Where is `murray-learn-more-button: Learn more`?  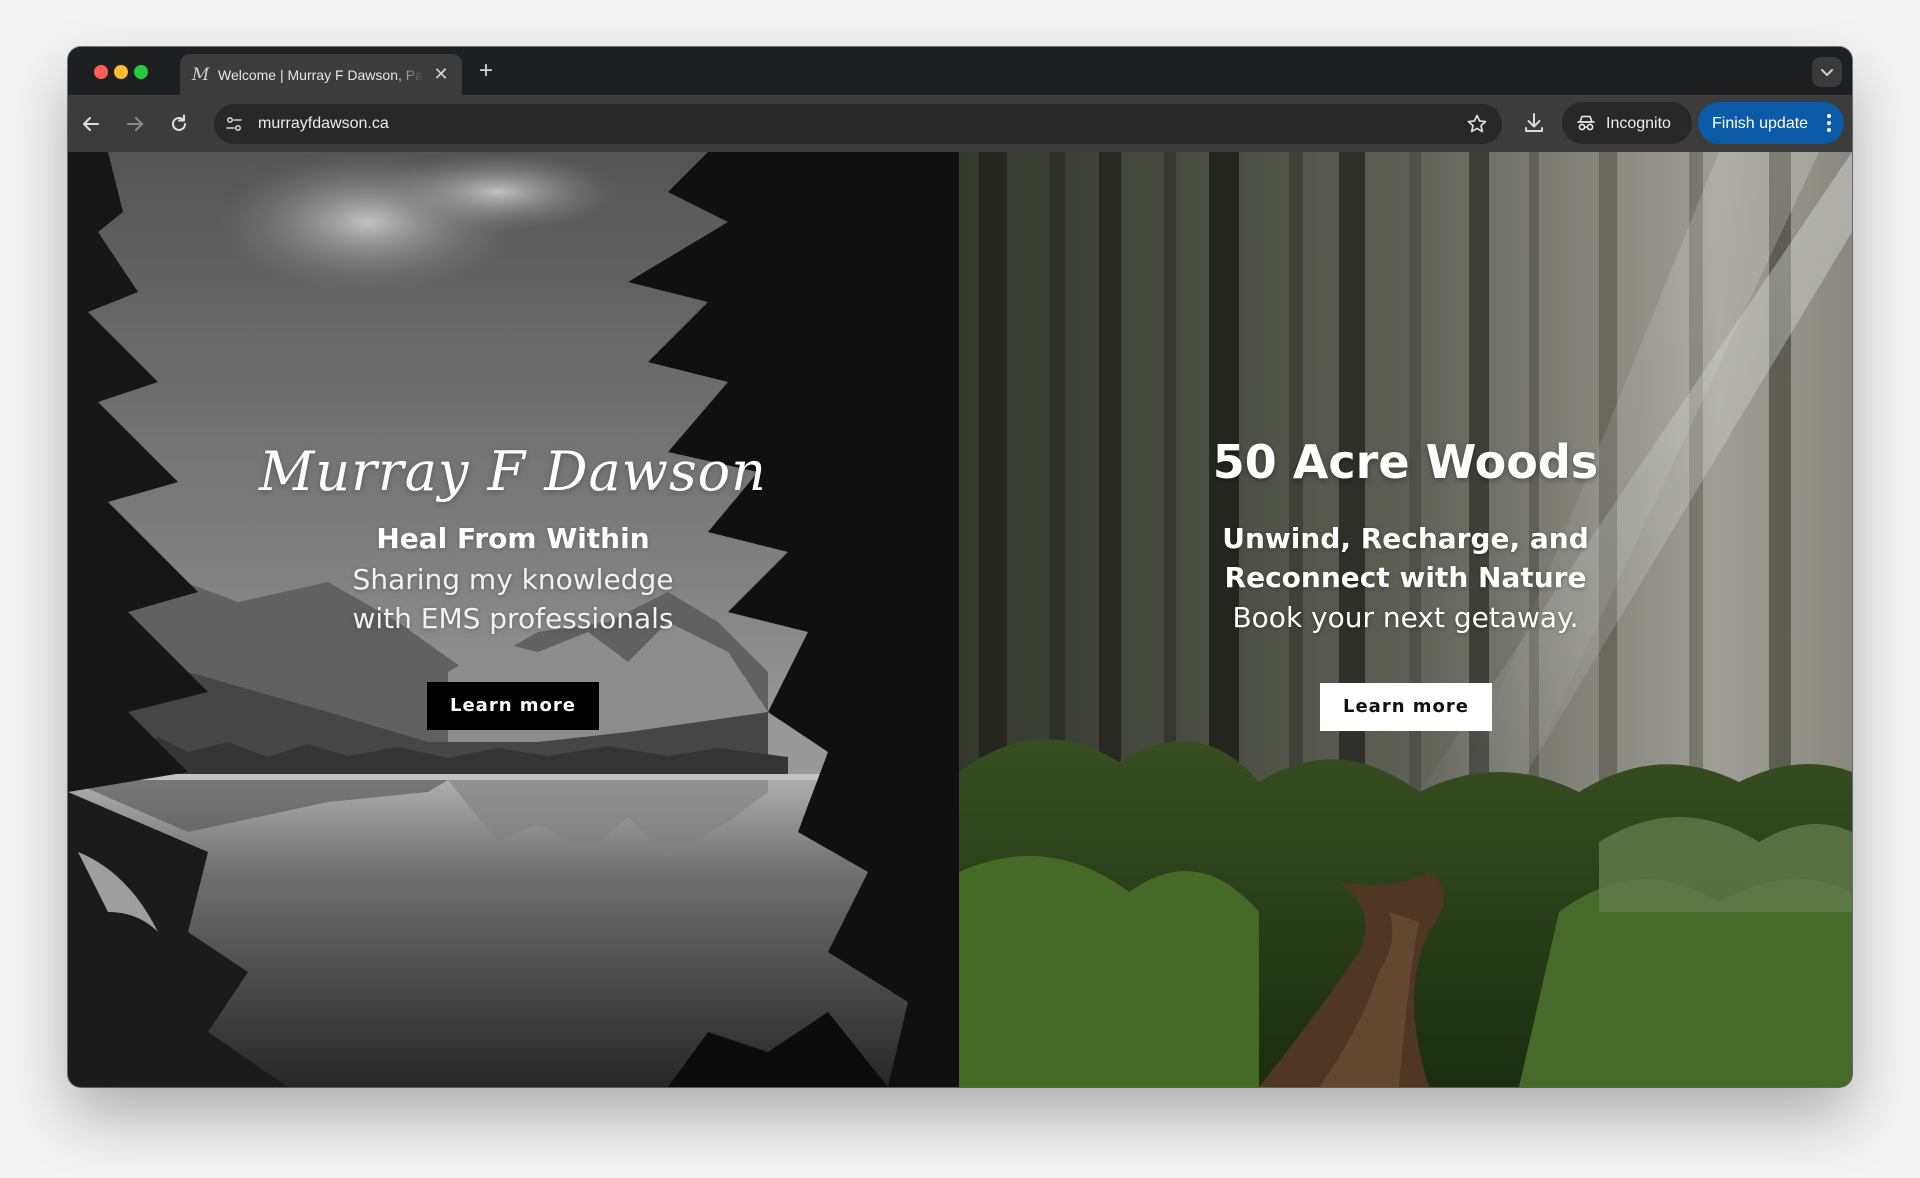
murray-learn-more-button: Learn more is located at coordinates (513, 706).